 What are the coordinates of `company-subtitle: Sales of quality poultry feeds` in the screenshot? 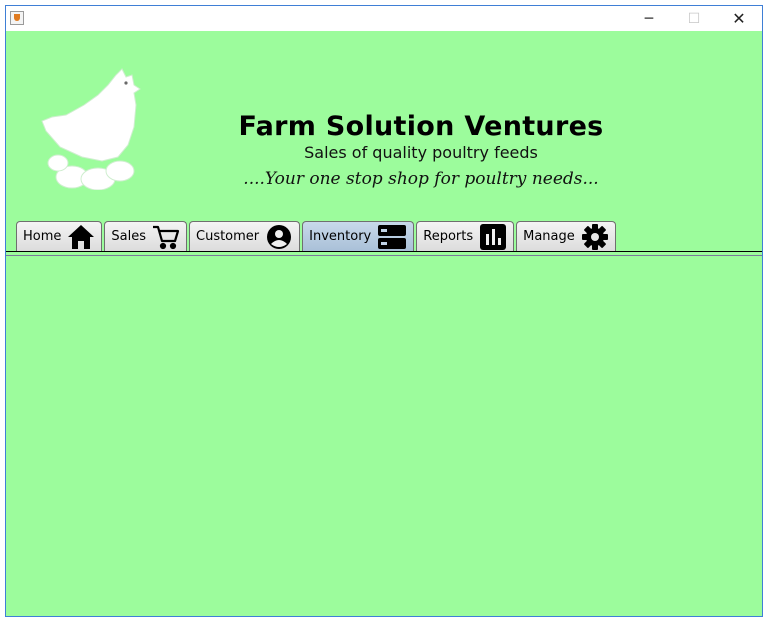 It's located at (421, 152).